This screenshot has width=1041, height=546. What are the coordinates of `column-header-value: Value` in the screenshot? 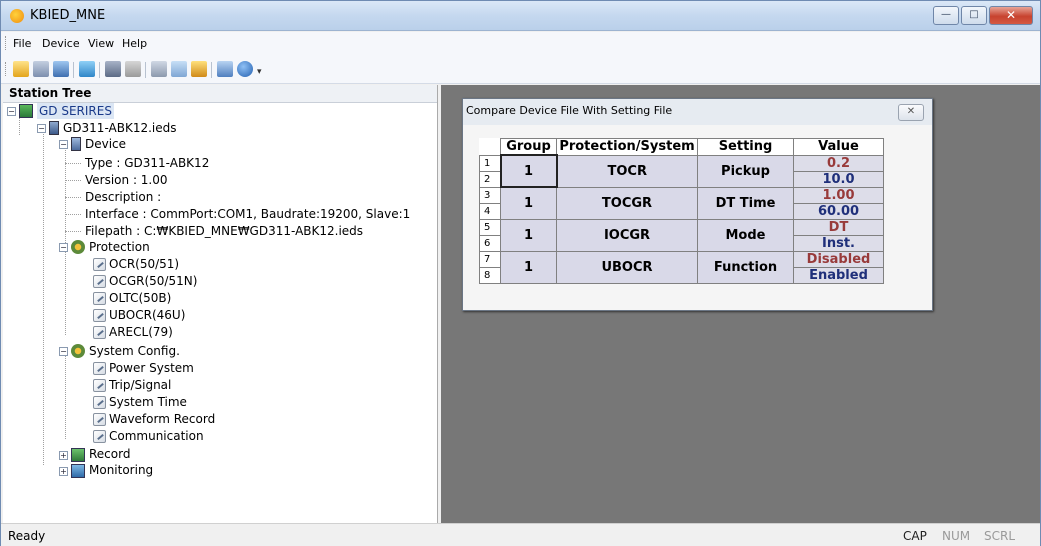 It's located at (838, 147).